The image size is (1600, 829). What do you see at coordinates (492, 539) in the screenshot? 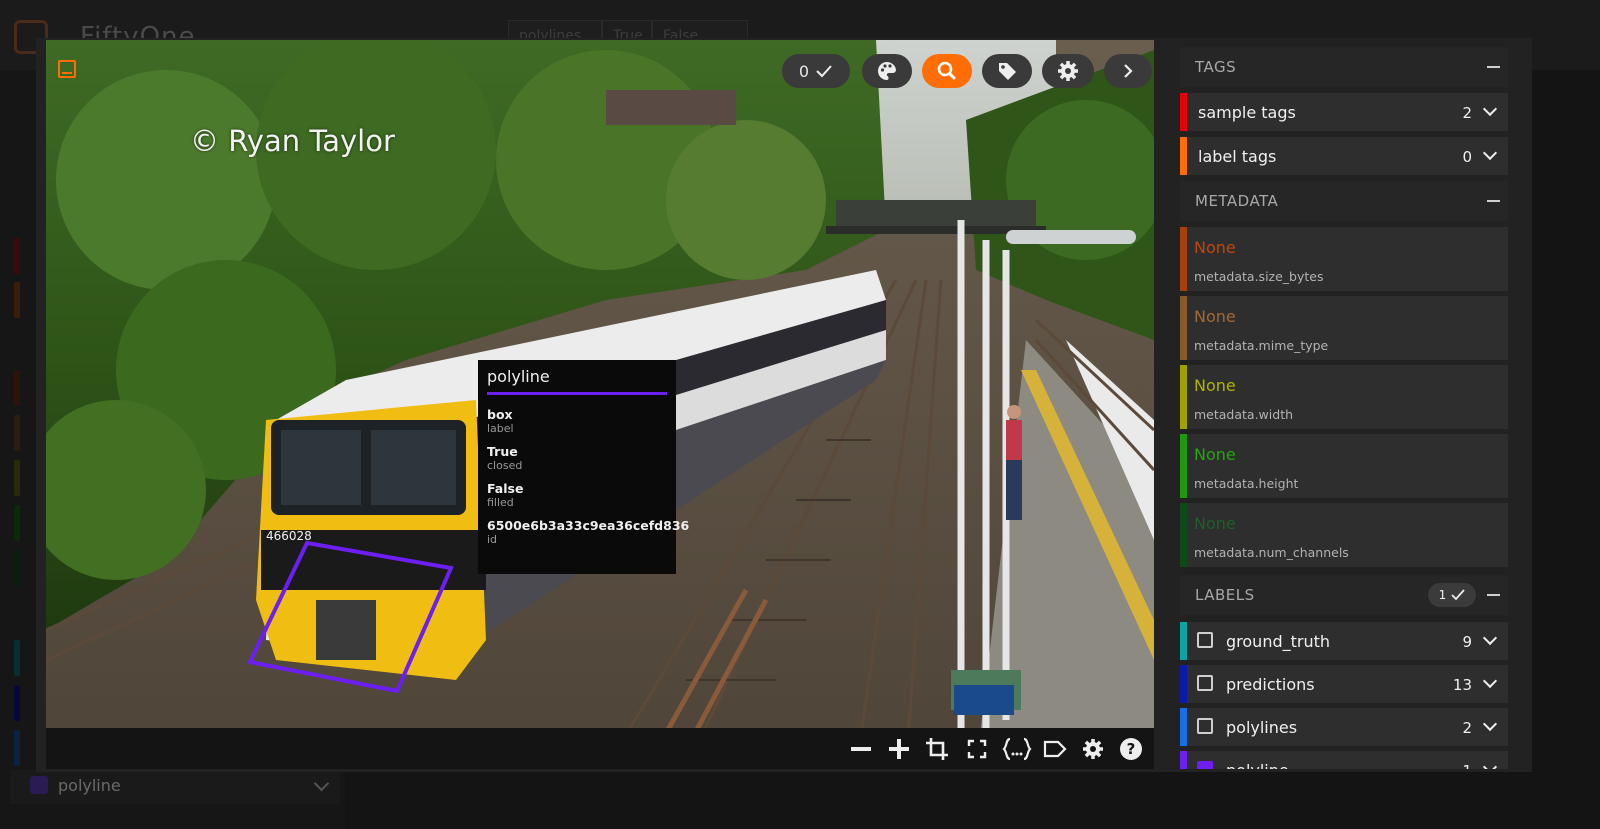
I see `tooltip-key: id` at bounding box center [492, 539].